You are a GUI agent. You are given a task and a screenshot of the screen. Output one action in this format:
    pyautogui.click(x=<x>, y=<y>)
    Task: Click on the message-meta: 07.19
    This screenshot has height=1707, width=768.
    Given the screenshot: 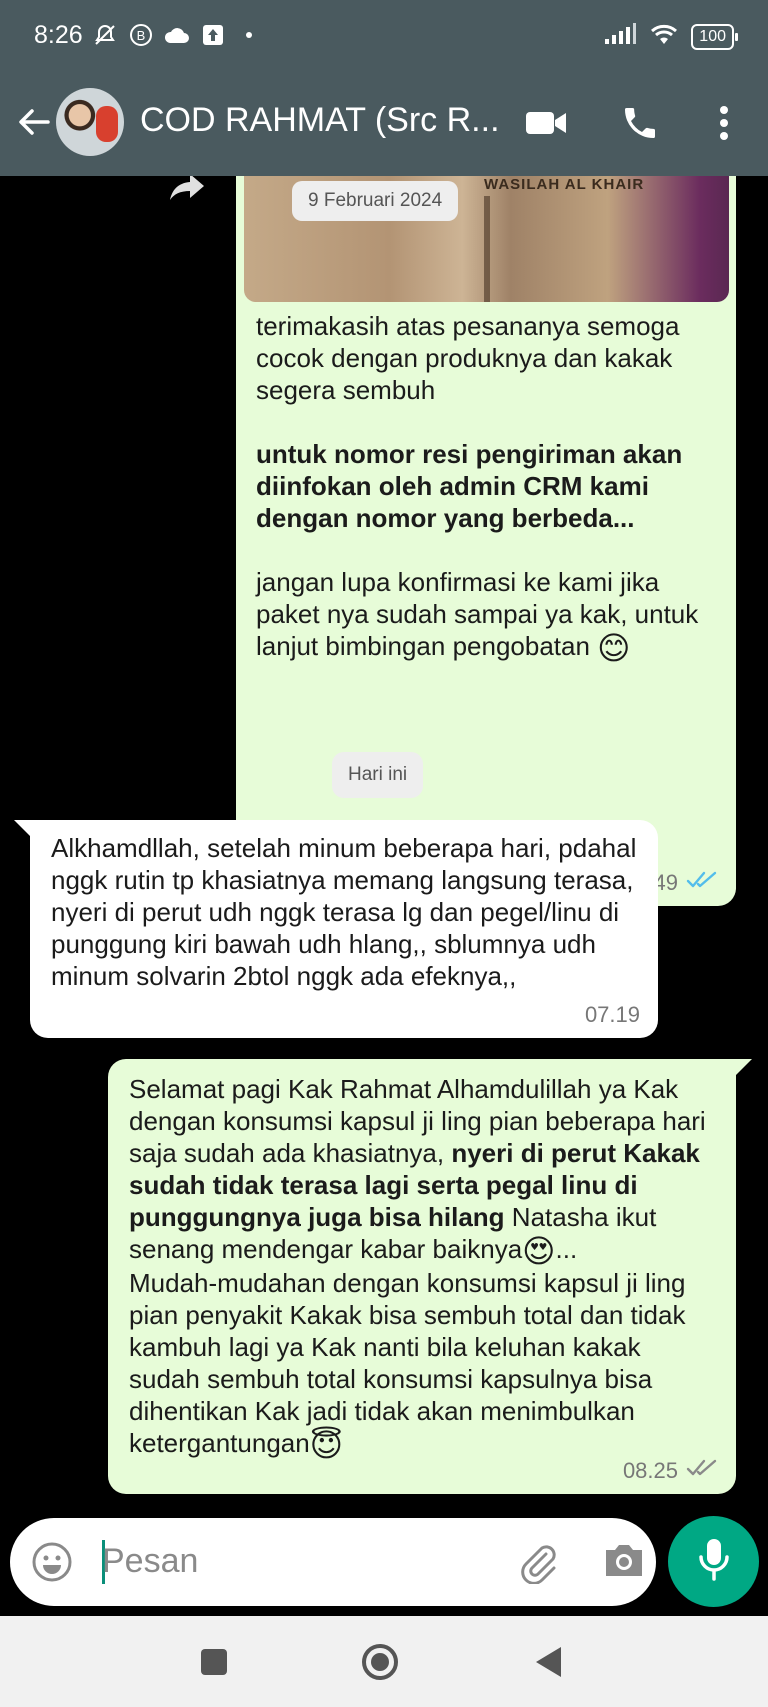 What is the action you would take?
    pyautogui.click(x=612, y=1015)
    